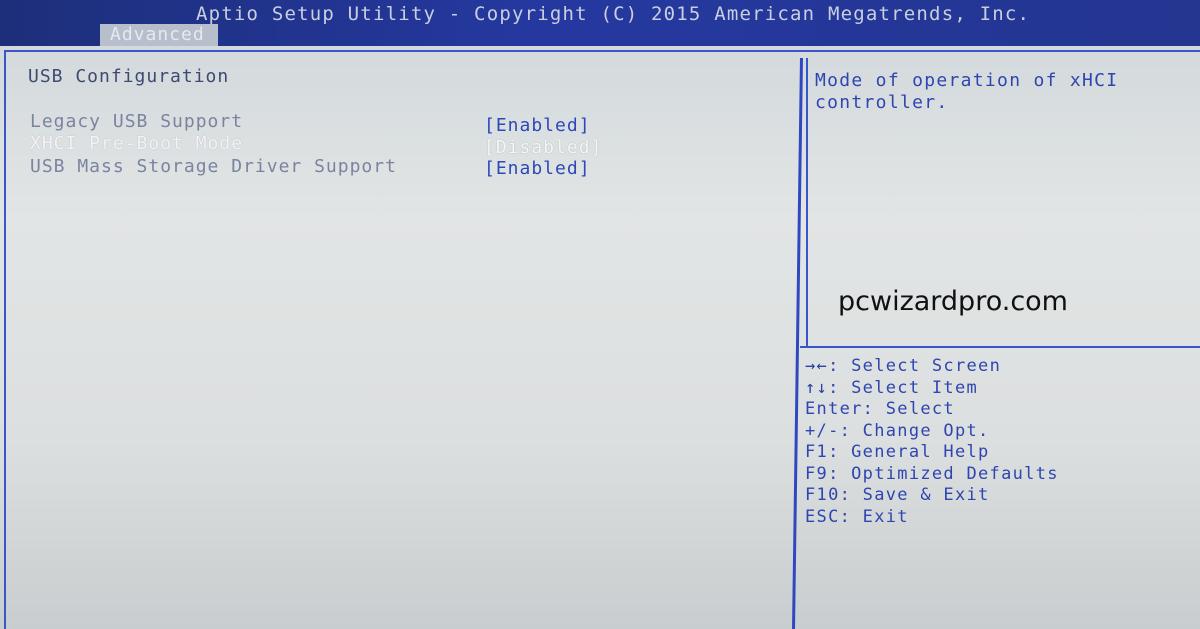  What do you see at coordinates (953, 301) in the screenshot?
I see `watermark: pcwizardpro.com` at bounding box center [953, 301].